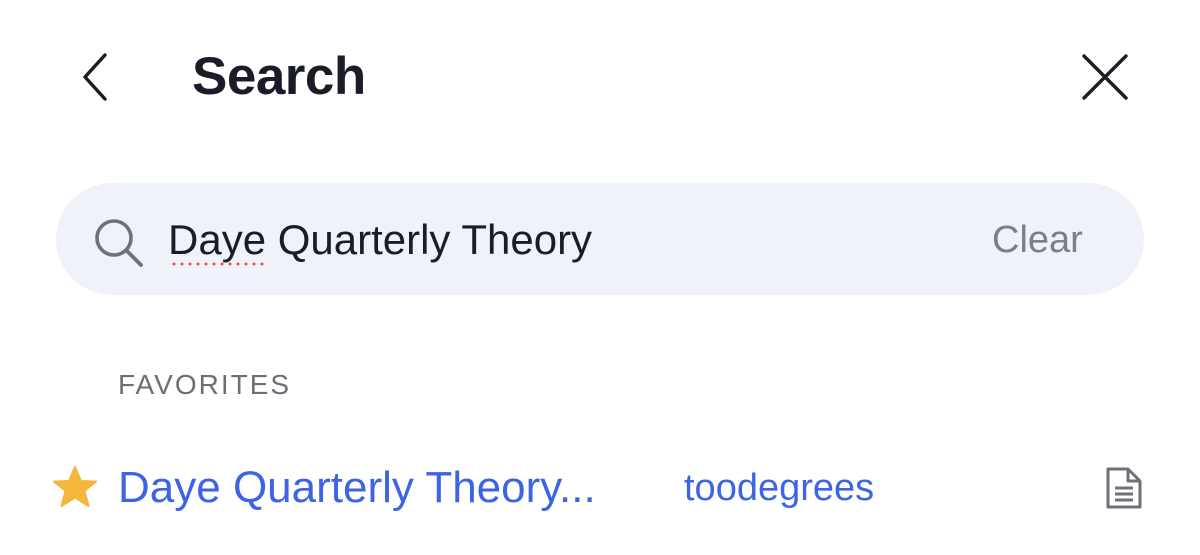  What do you see at coordinates (1037, 240) in the screenshot?
I see `clear-button: Clear` at bounding box center [1037, 240].